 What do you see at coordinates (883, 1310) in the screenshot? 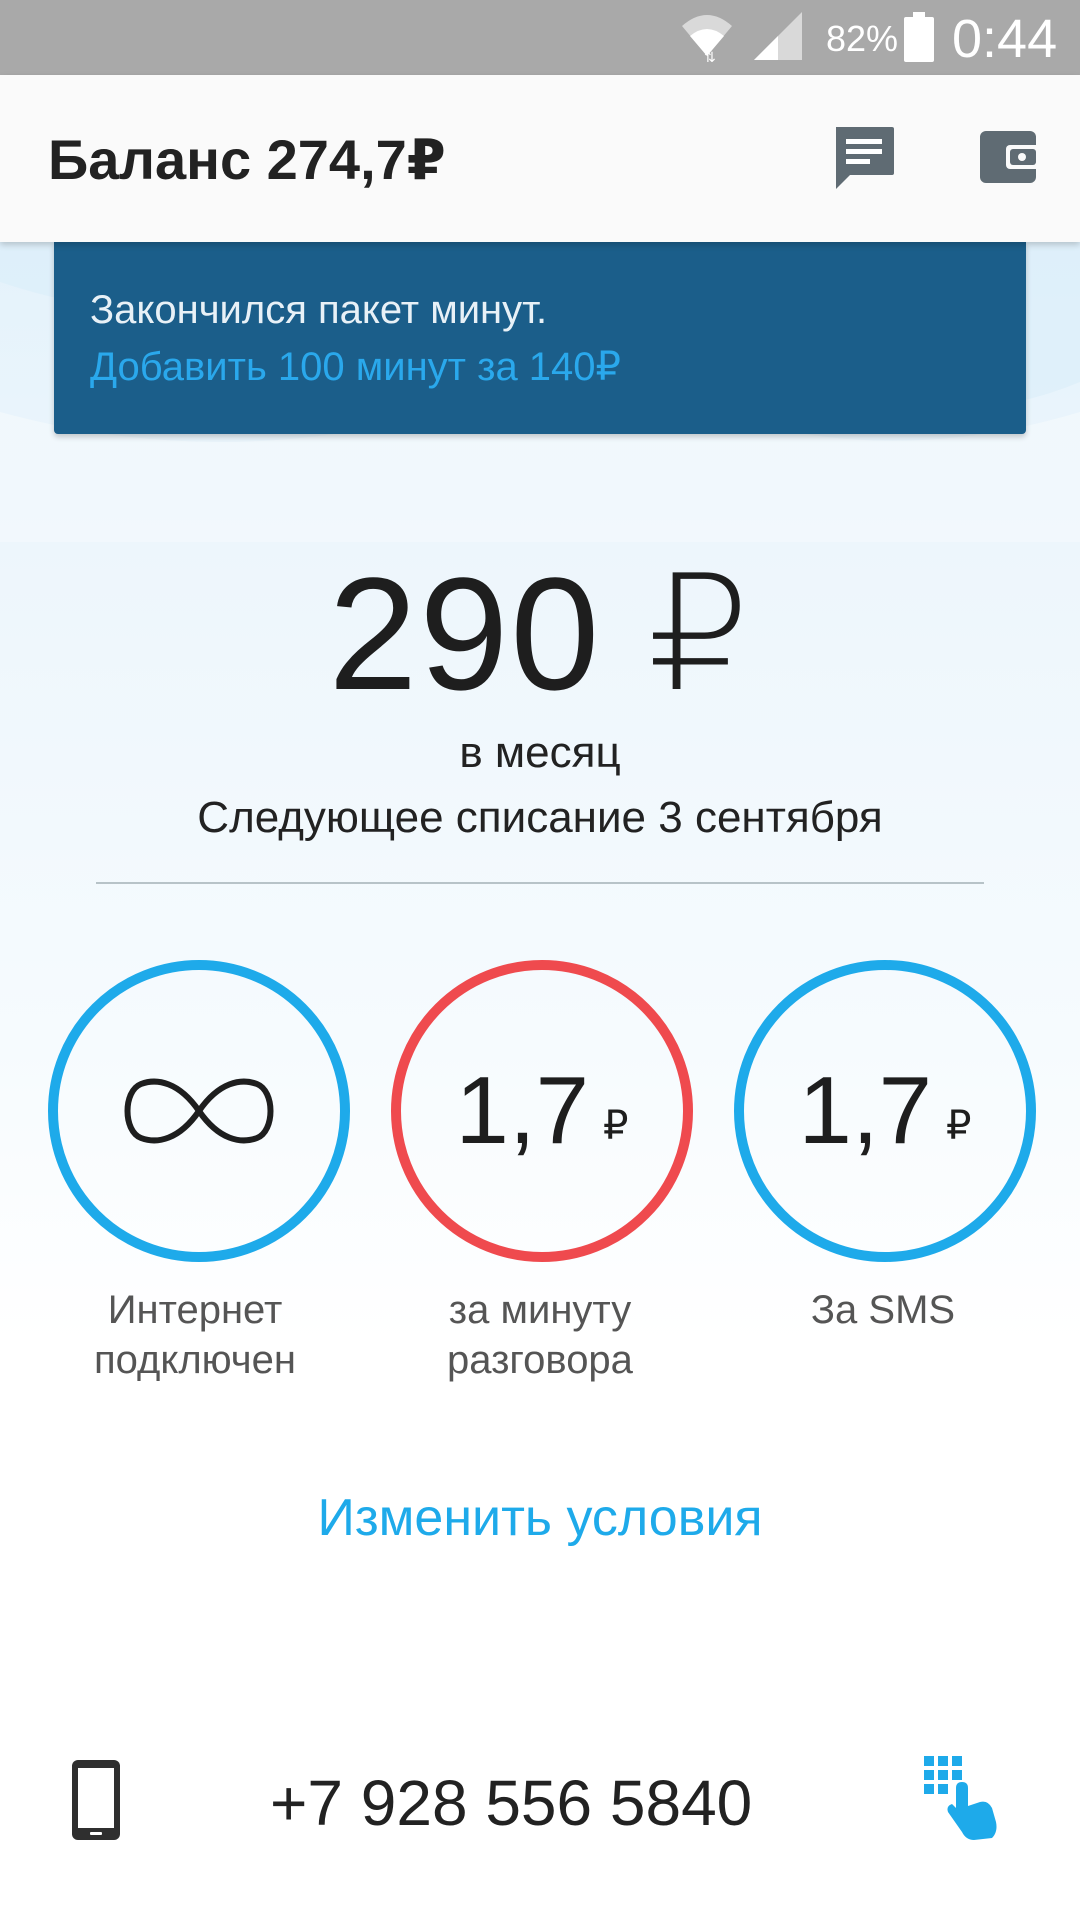
I see `sms-price-label: За SMS` at bounding box center [883, 1310].